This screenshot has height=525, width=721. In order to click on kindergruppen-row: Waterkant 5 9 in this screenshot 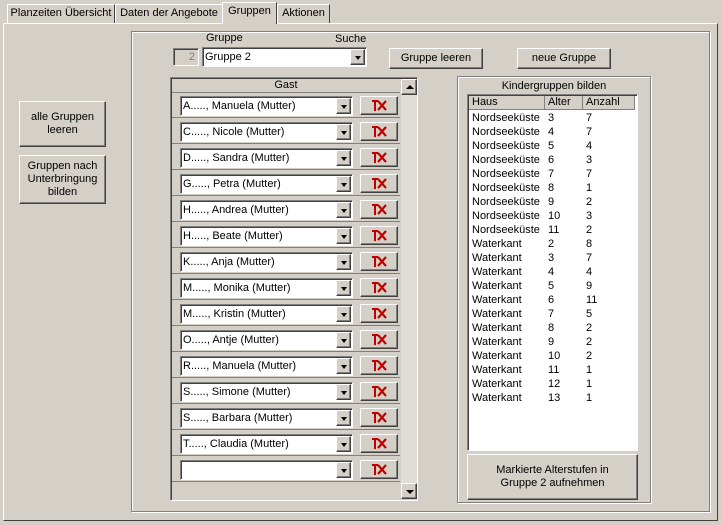, I will do `click(552, 286)`.